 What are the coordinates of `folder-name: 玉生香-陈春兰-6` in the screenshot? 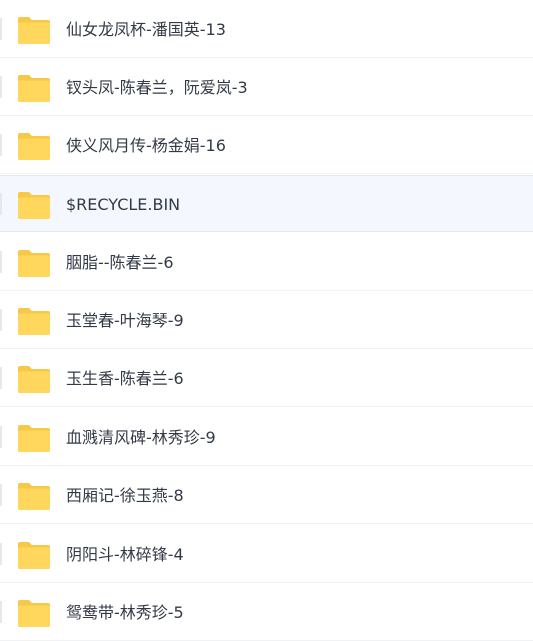 It's located at (125, 379).